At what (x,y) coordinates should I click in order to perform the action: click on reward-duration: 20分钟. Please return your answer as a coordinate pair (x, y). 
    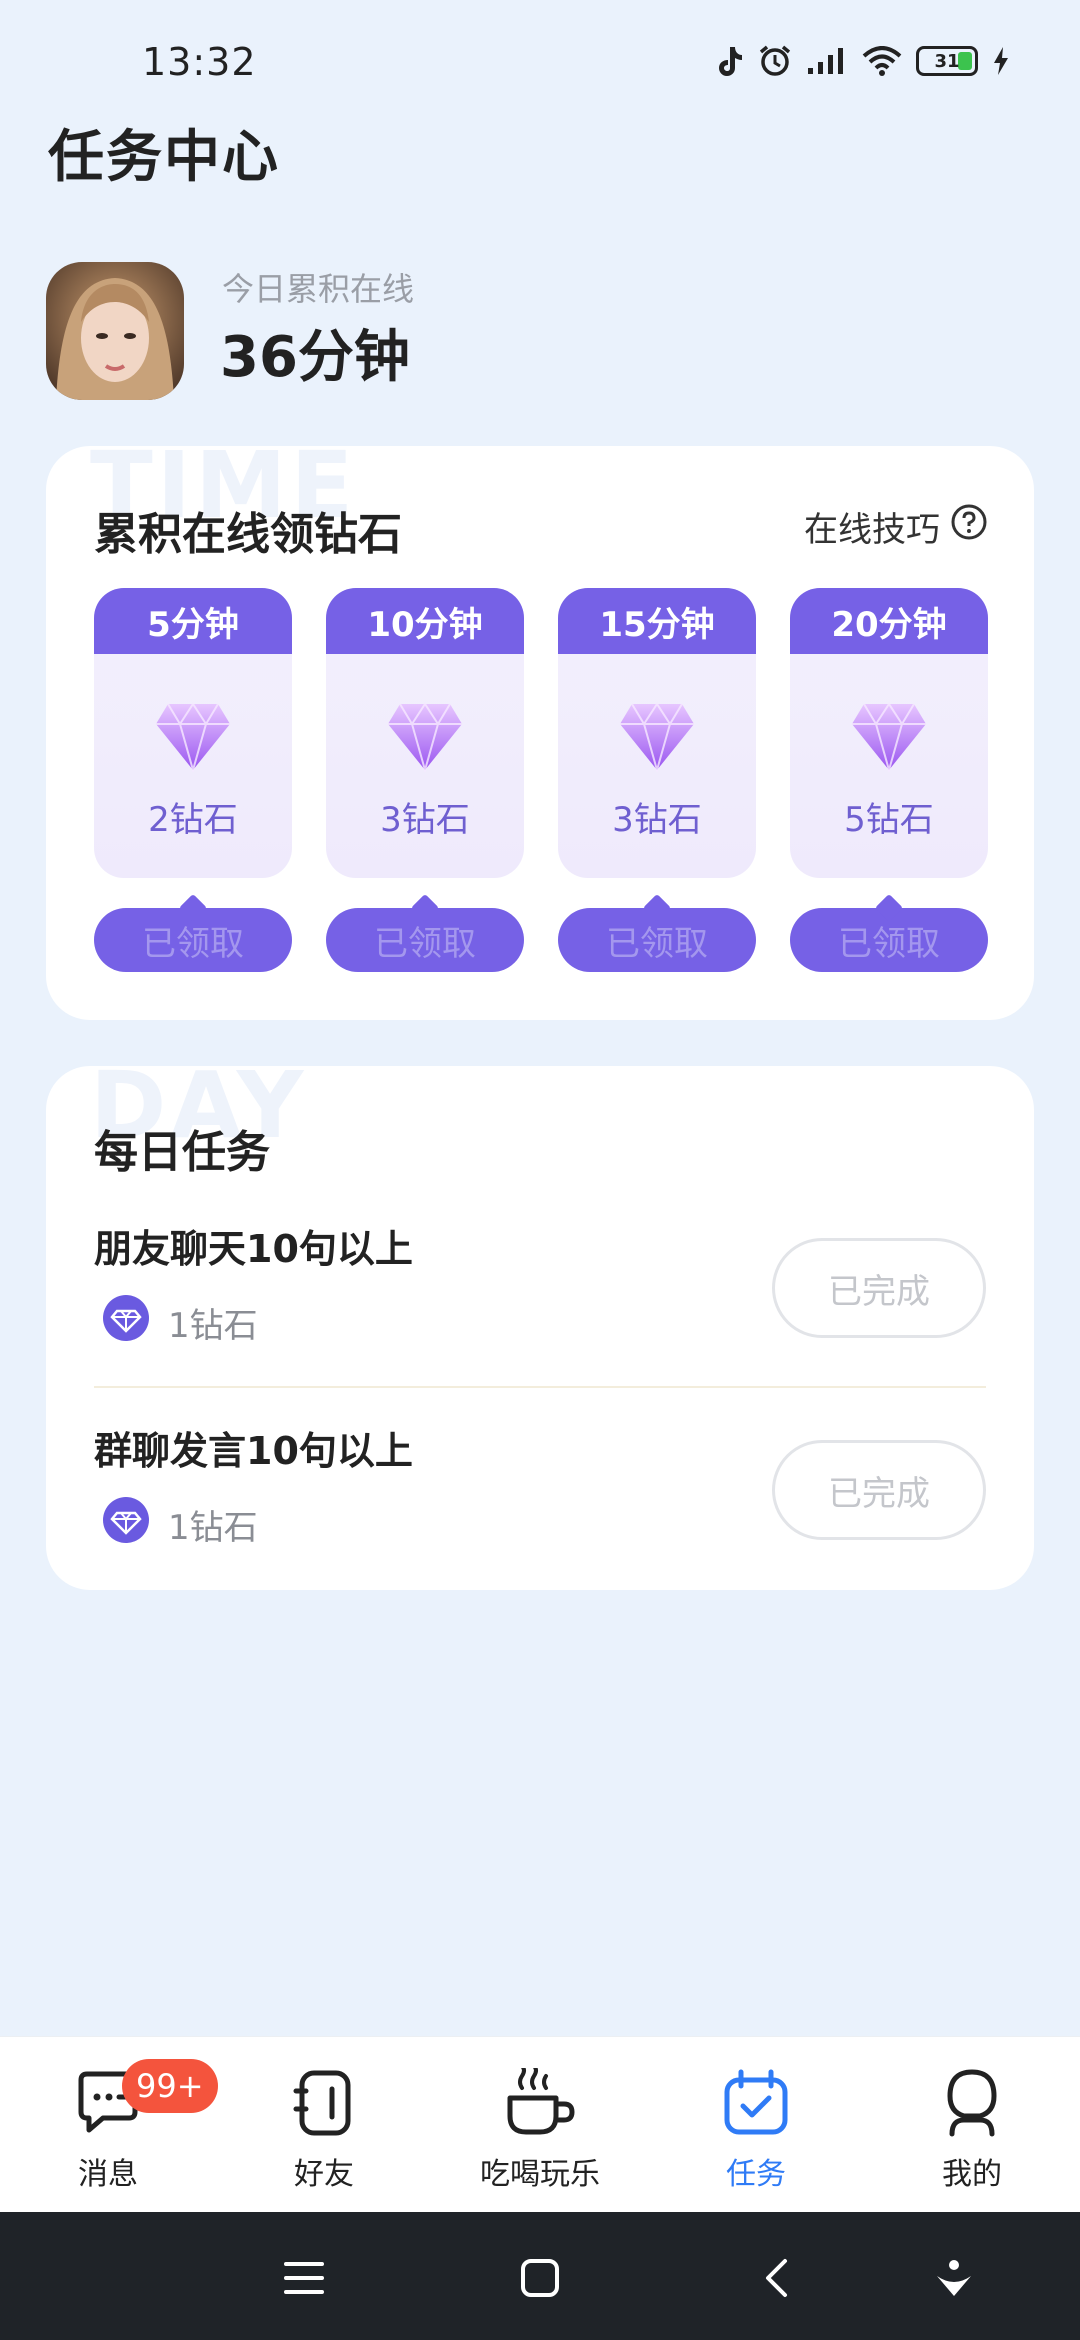
    Looking at the image, I should click on (889, 621).